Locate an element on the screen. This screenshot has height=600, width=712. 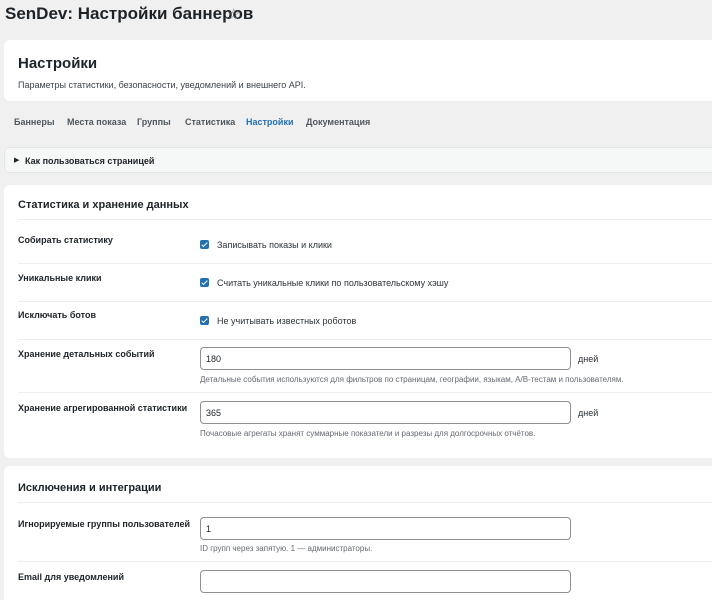
email-label: Email для уведомлений is located at coordinates (71, 577).